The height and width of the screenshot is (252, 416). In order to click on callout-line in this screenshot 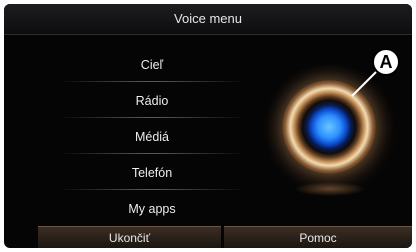, I will do `click(364, 84)`.